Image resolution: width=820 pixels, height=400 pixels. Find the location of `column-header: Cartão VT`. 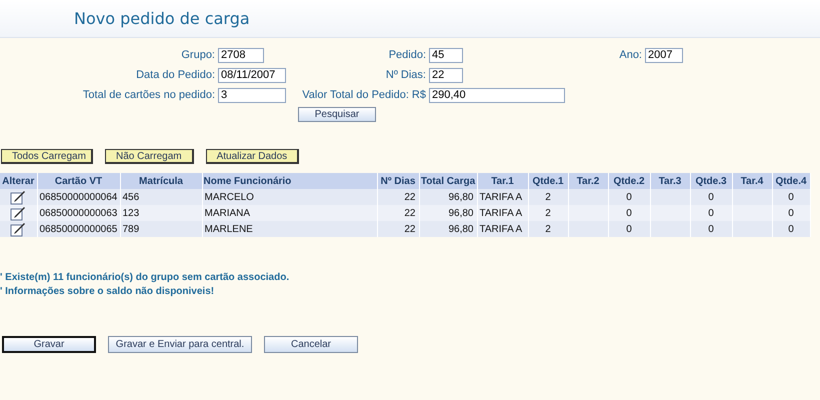

column-header: Cartão VT is located at coordinates (78, 181).